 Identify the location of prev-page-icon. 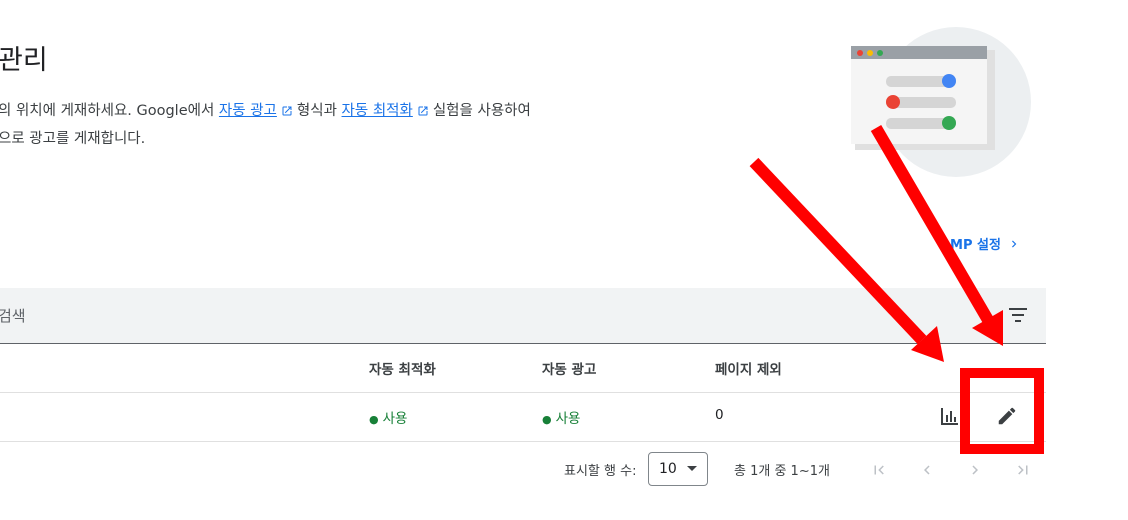
(927, 470).